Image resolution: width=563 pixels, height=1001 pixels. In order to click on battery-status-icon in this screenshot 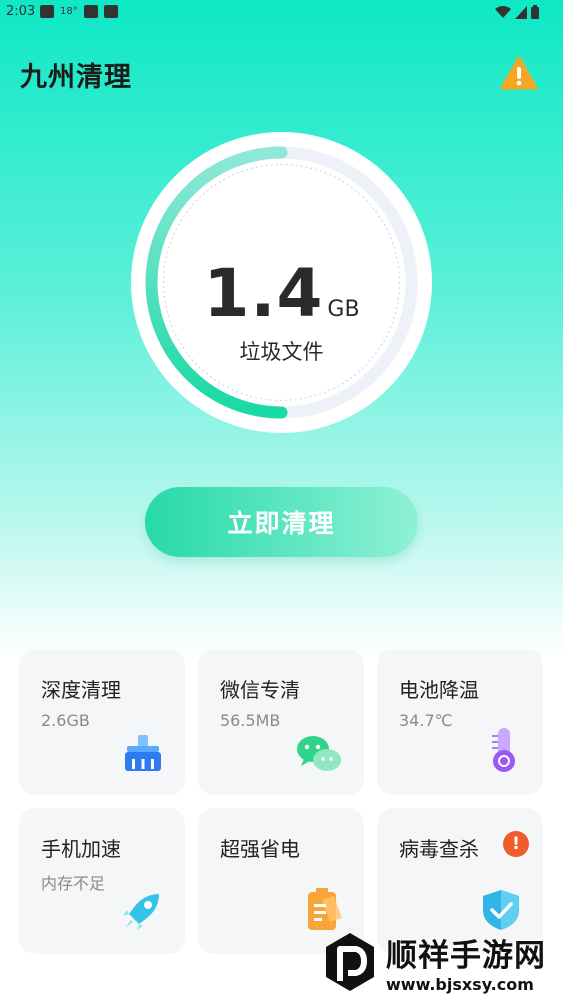, I will do `click(535, 12)`.